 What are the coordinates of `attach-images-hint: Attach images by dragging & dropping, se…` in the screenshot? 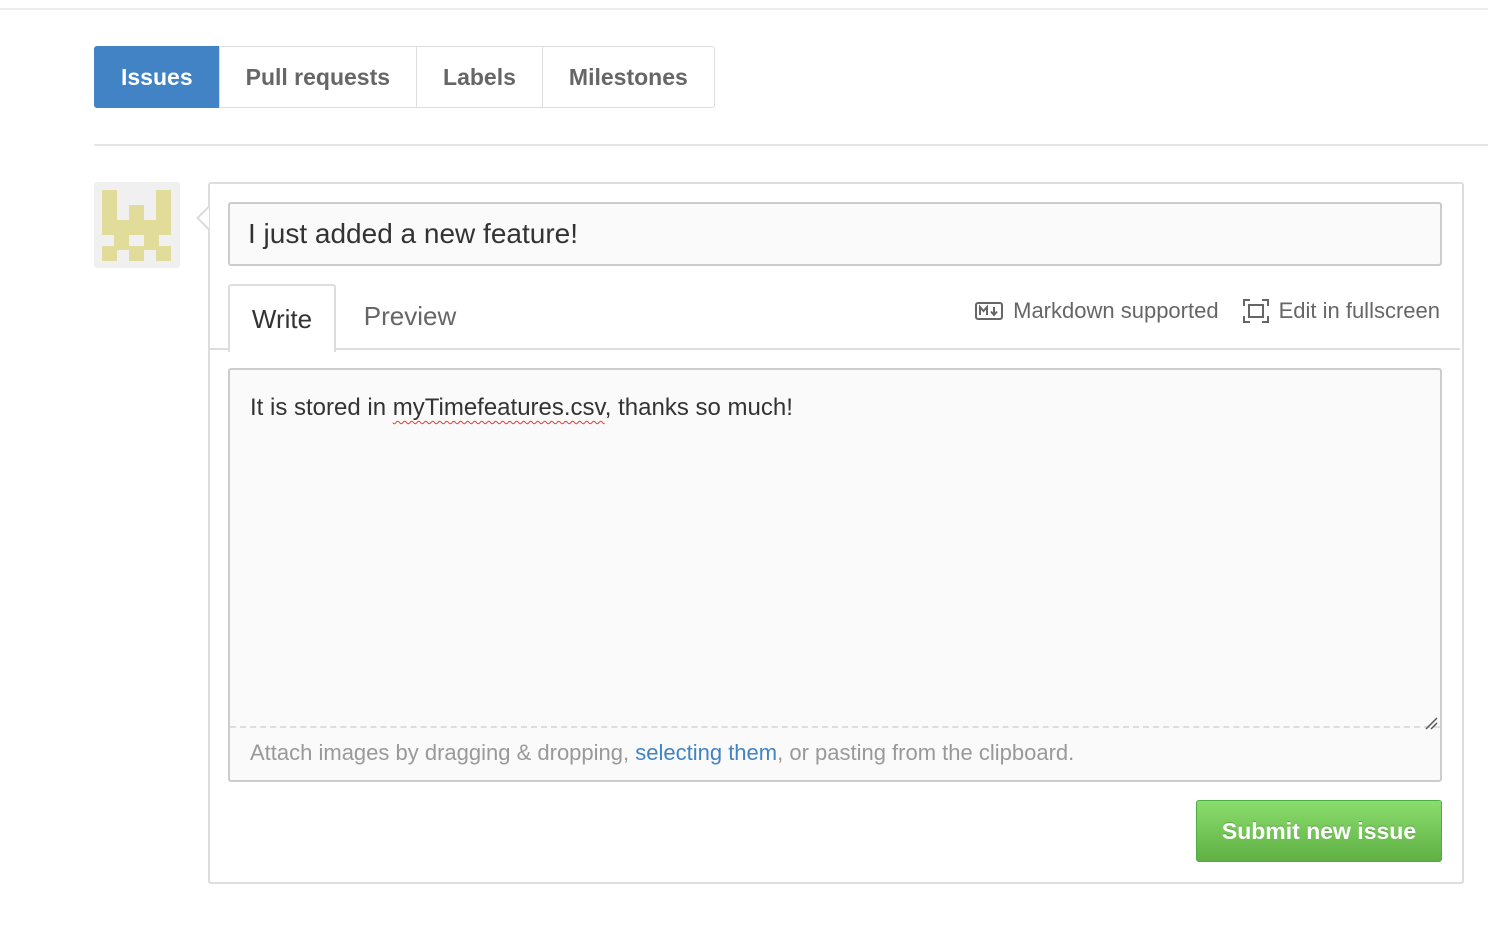 It's located at (662, 753).